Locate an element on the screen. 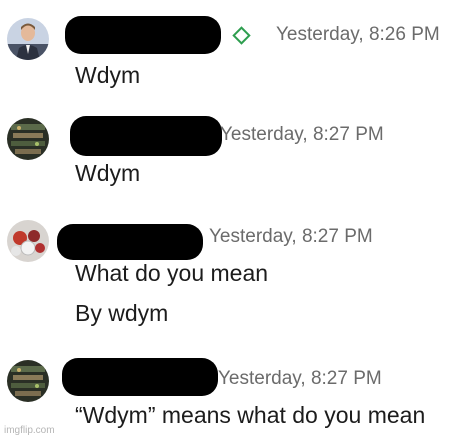  message-text: What do you mean is located at coordinates (172, 273).